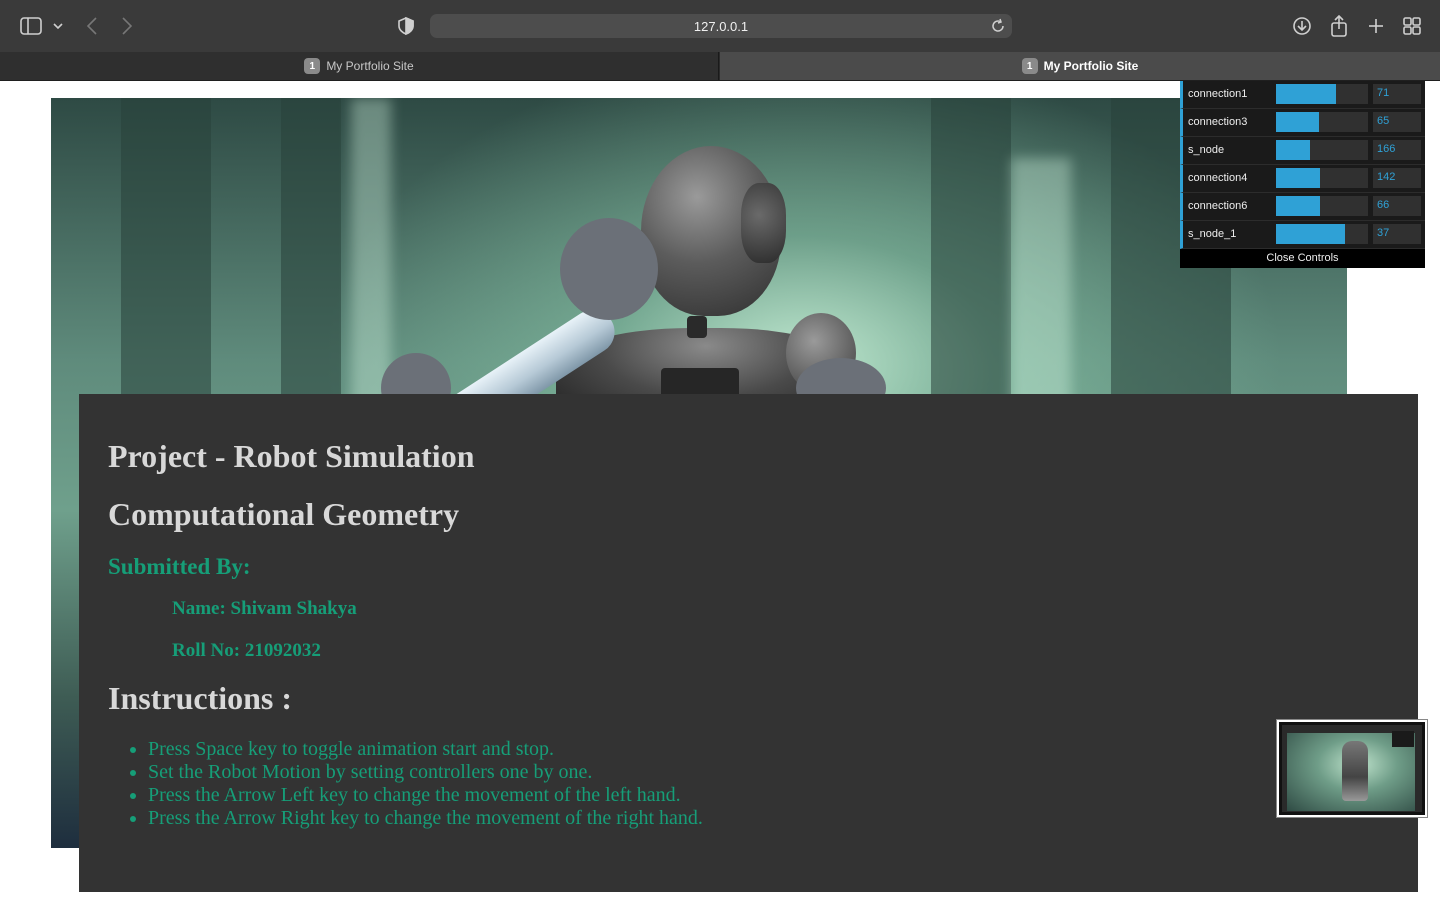  Describe the element at coordinates (246, 650) in the screenshot. I see `student-roll: Roll No: 21092032` at that location.